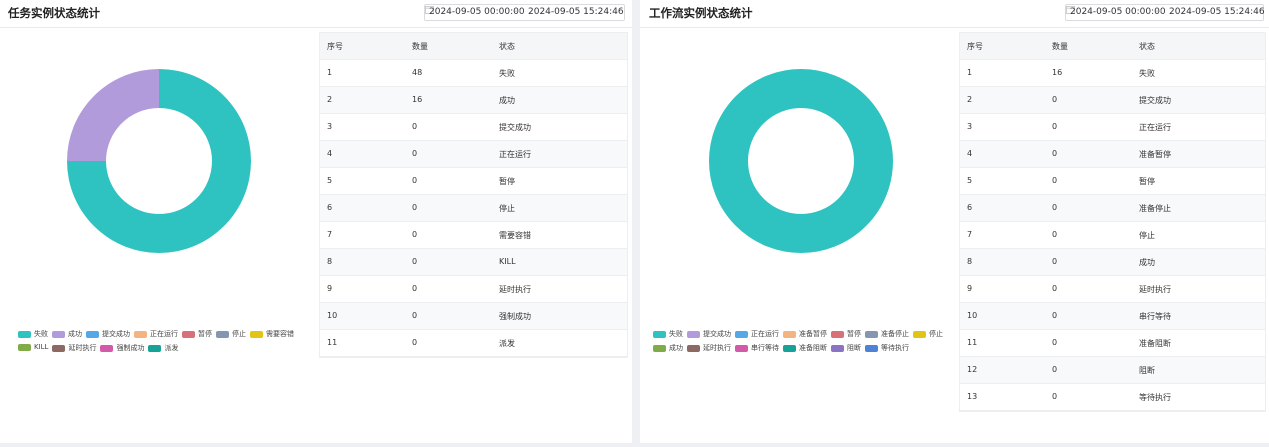 This screenshot has height=447, width=1269. I want to click on legend-label: 准备停止, so click(895, 334).